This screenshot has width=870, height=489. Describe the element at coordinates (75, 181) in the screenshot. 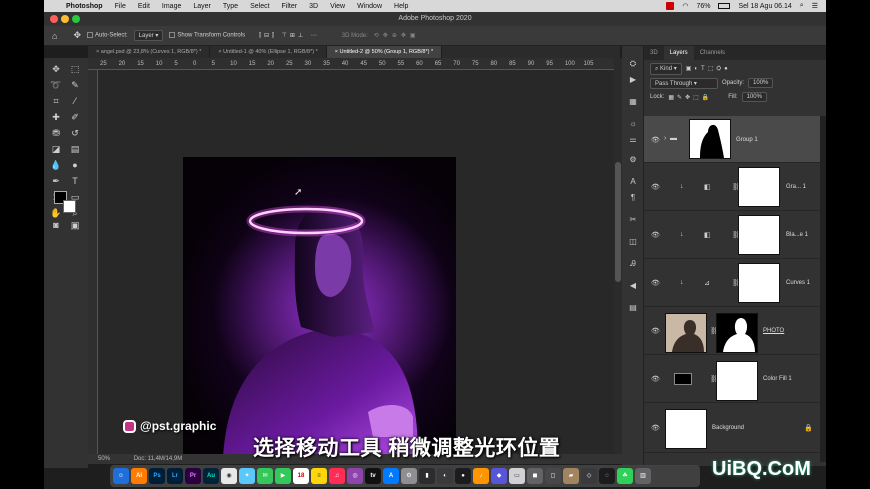

I see `type-tool-icon: T` at that location.